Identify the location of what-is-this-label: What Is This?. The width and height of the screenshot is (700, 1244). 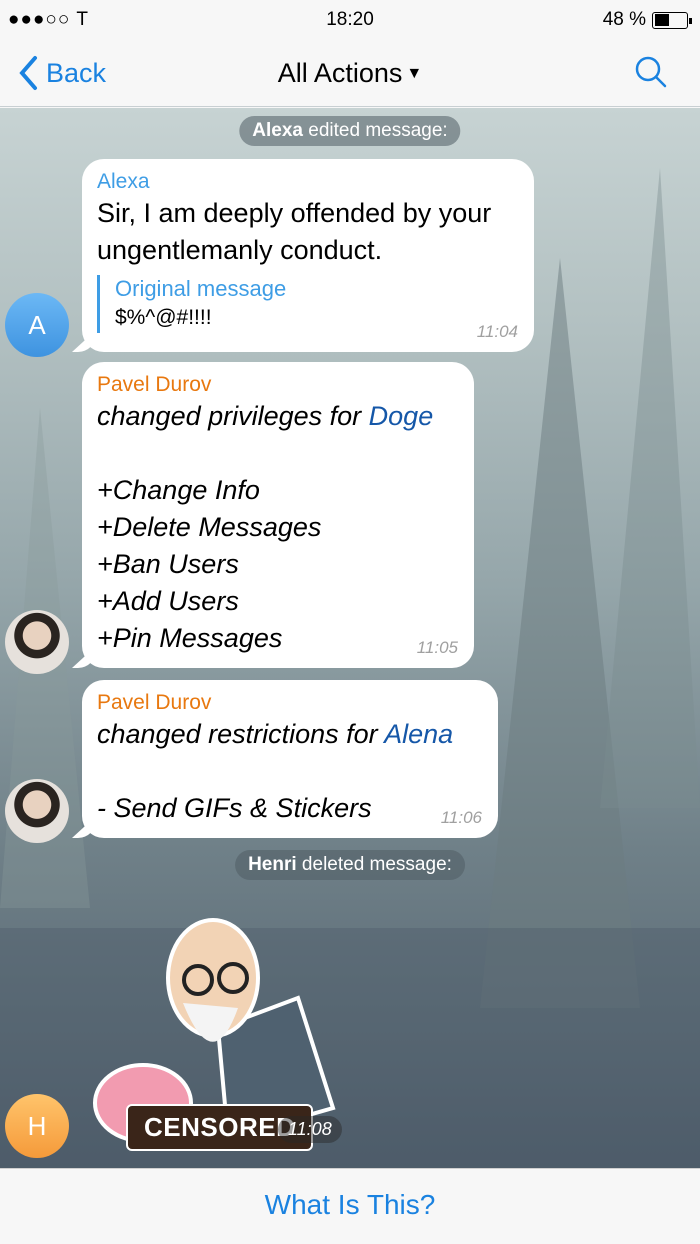
(350, 1204).